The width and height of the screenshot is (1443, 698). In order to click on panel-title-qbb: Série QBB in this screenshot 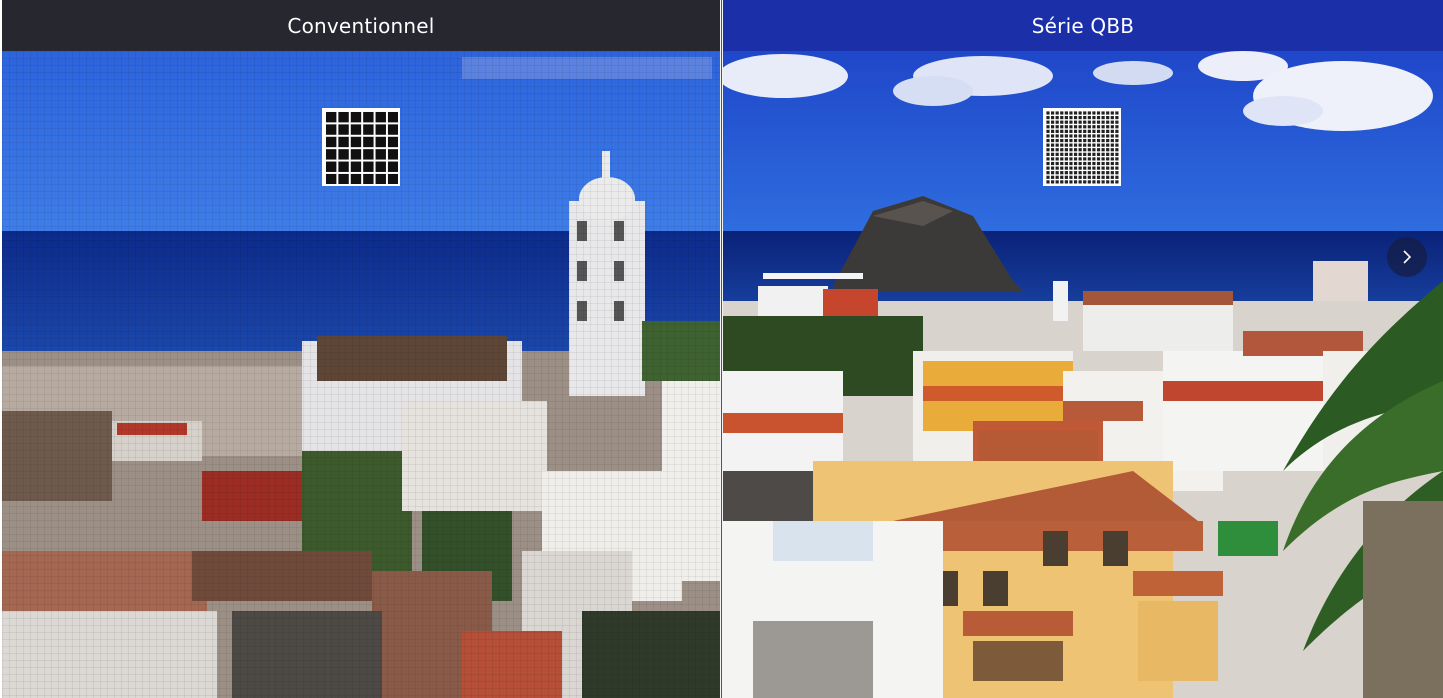, I will do `click(1083, 25)`.